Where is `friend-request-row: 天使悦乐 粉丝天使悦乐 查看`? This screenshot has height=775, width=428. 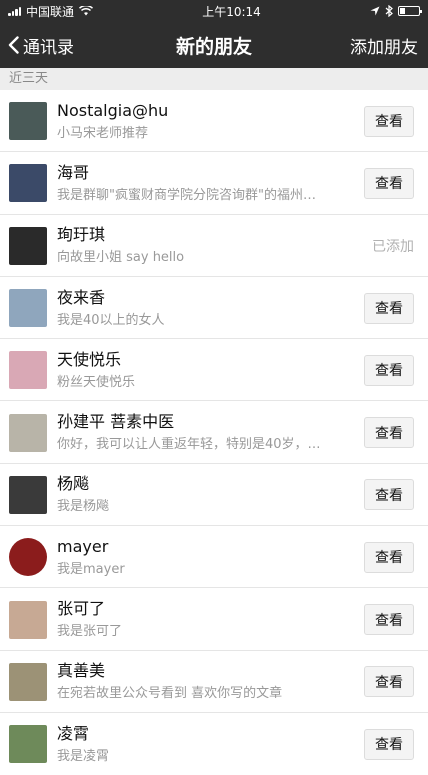
friend-request-row: 天使悦乐 粉丝天使悦乐 查看 is located at coordinates (214, 370).